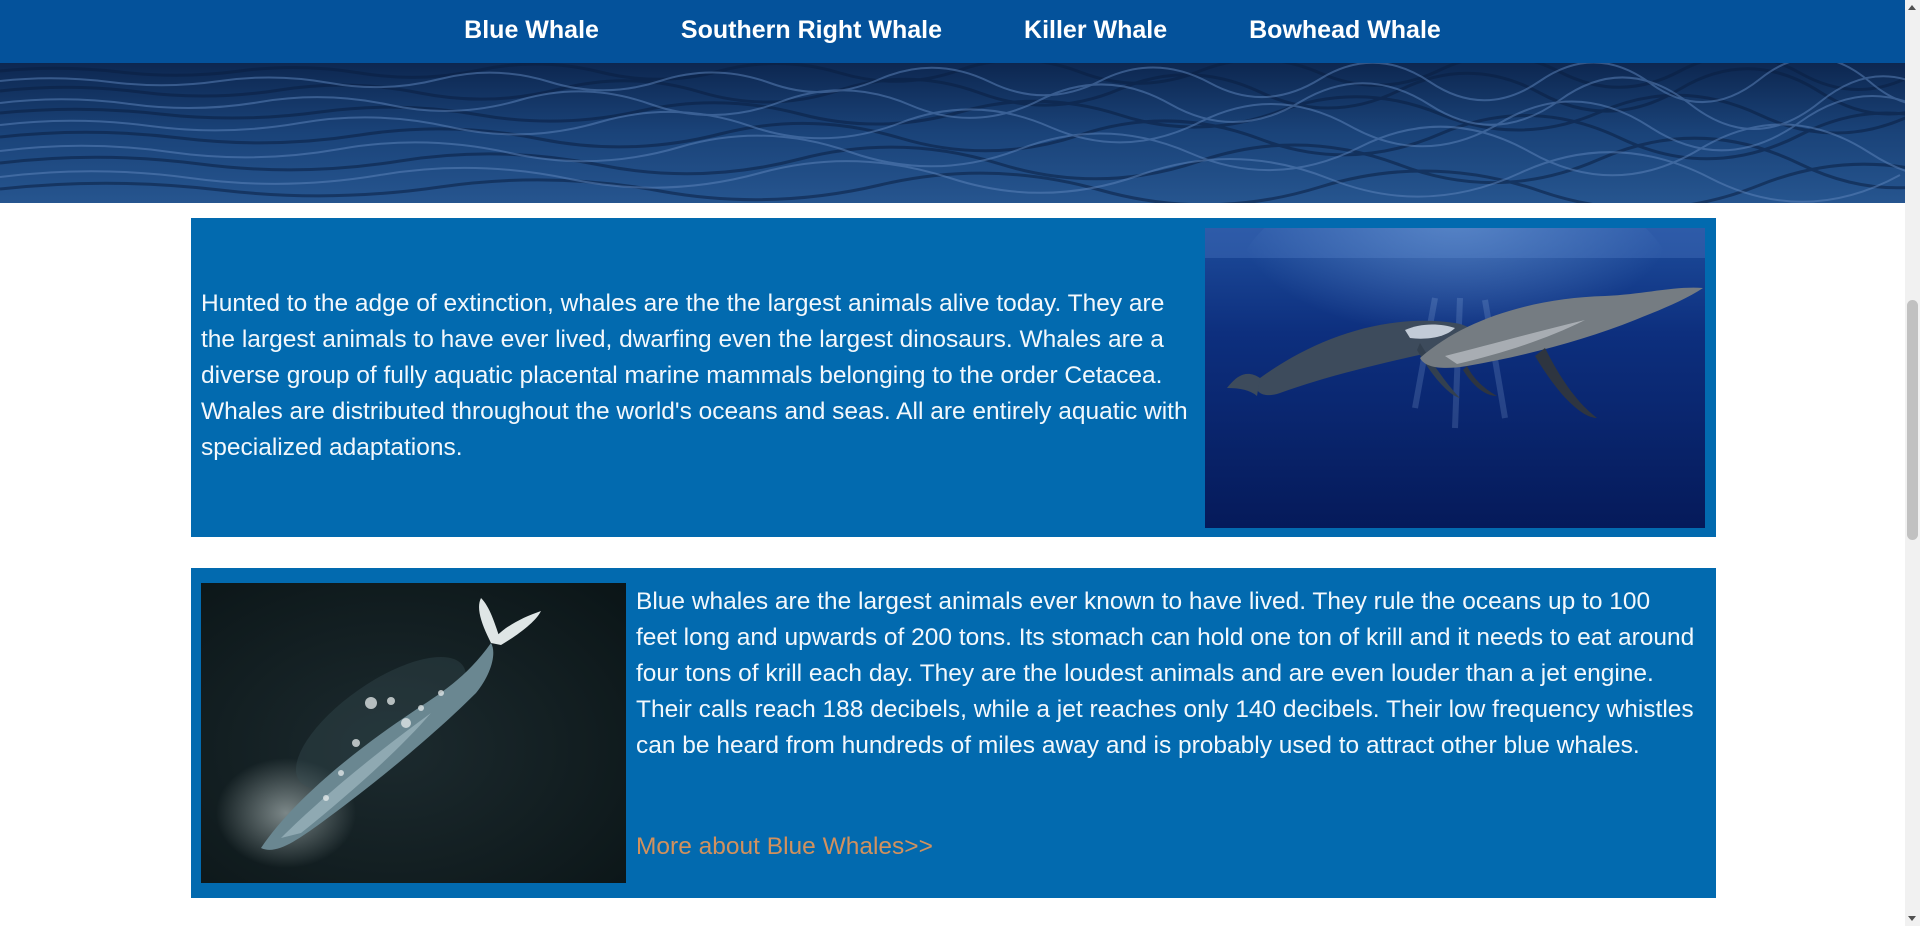  What do you see at coordinates (1912, 918) in the screenshot?
I see `scroll-down-arrow-icon` at bounding box center [1912, 918].